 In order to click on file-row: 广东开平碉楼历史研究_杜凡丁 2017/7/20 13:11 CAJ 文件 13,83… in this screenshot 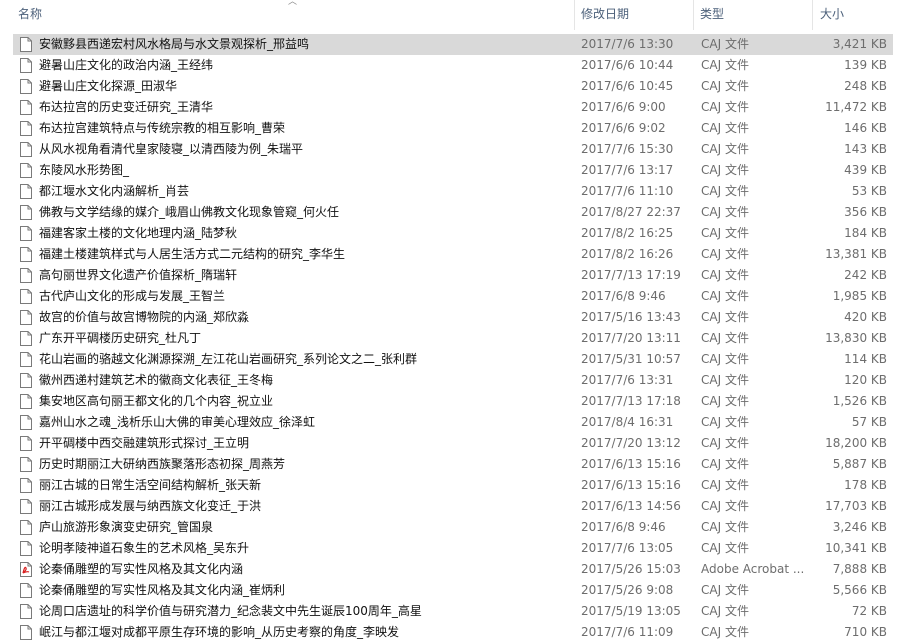, I will do `click(453, 338)`.